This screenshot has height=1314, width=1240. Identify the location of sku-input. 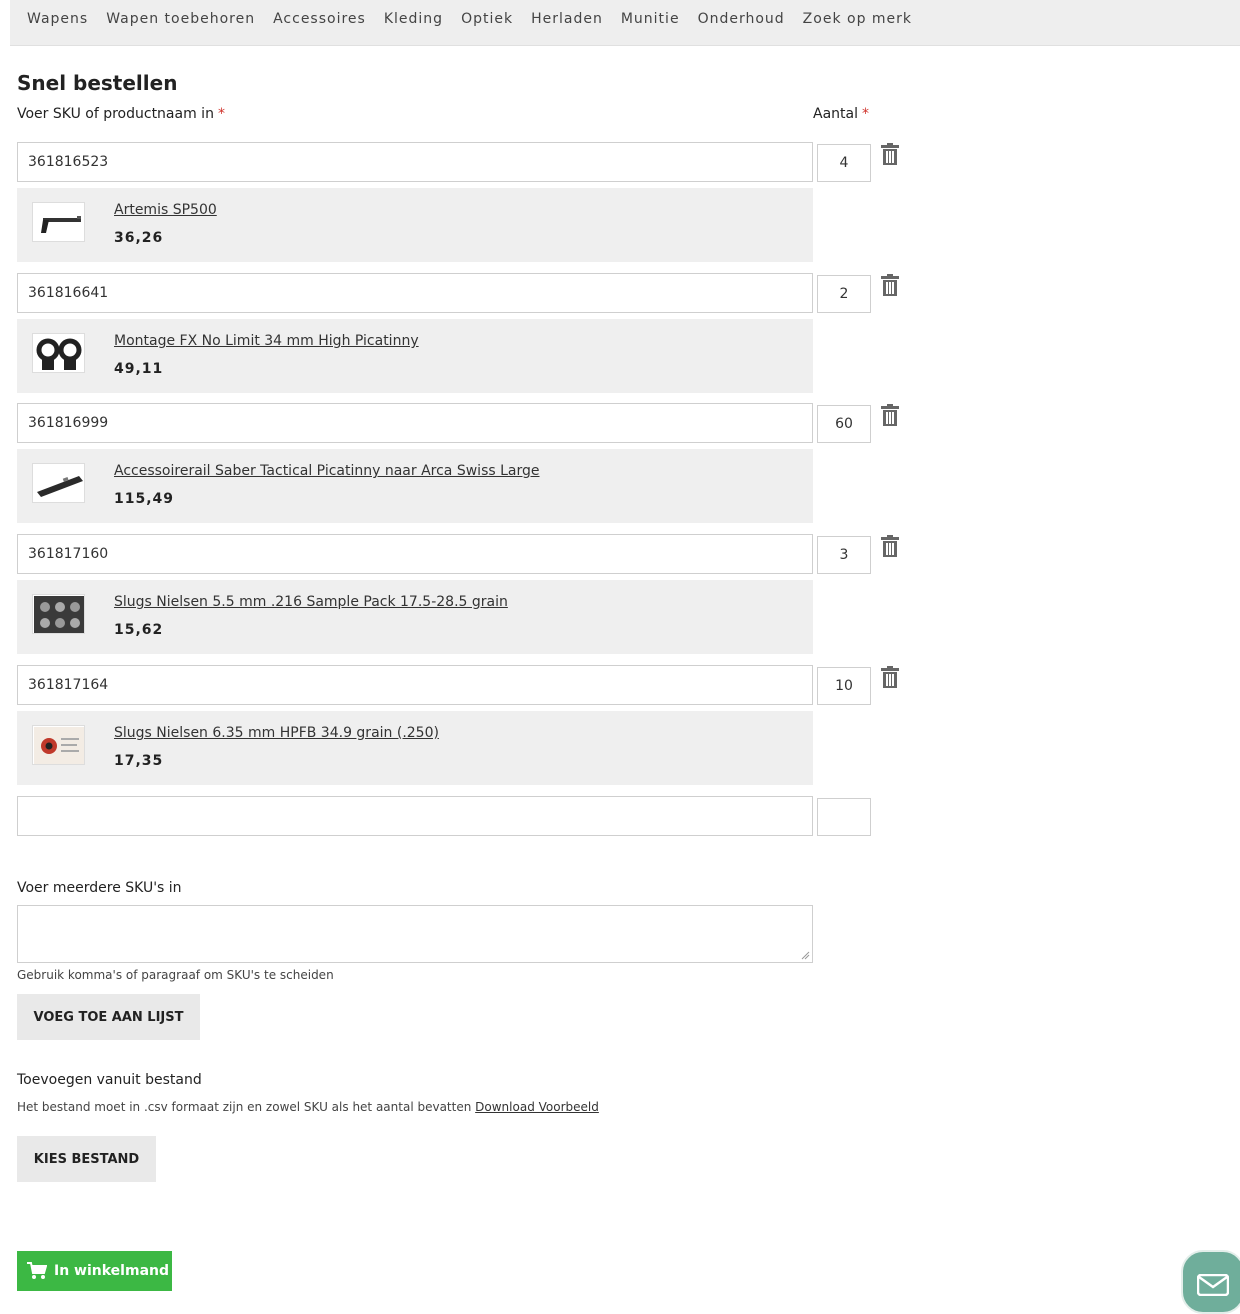
(415, 816).